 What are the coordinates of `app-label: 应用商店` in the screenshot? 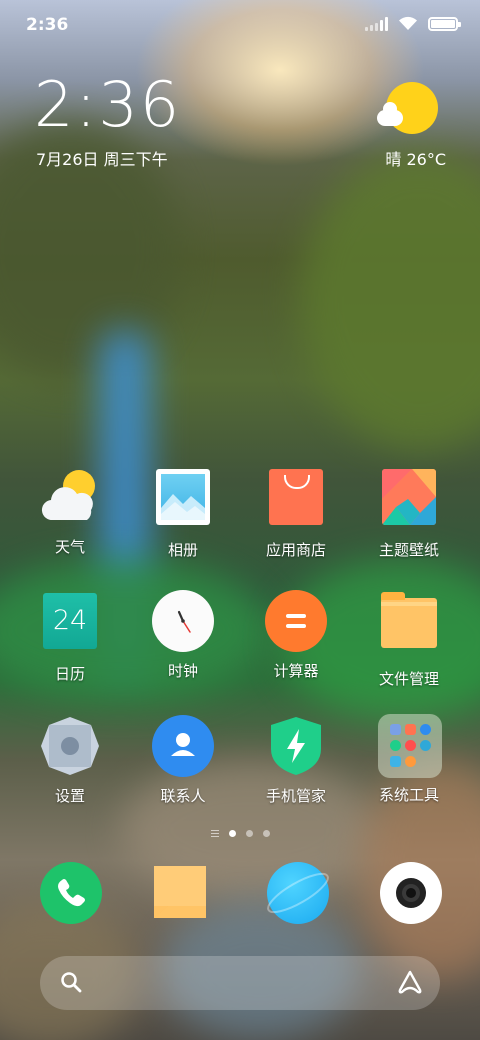 It's located at (295, 550).